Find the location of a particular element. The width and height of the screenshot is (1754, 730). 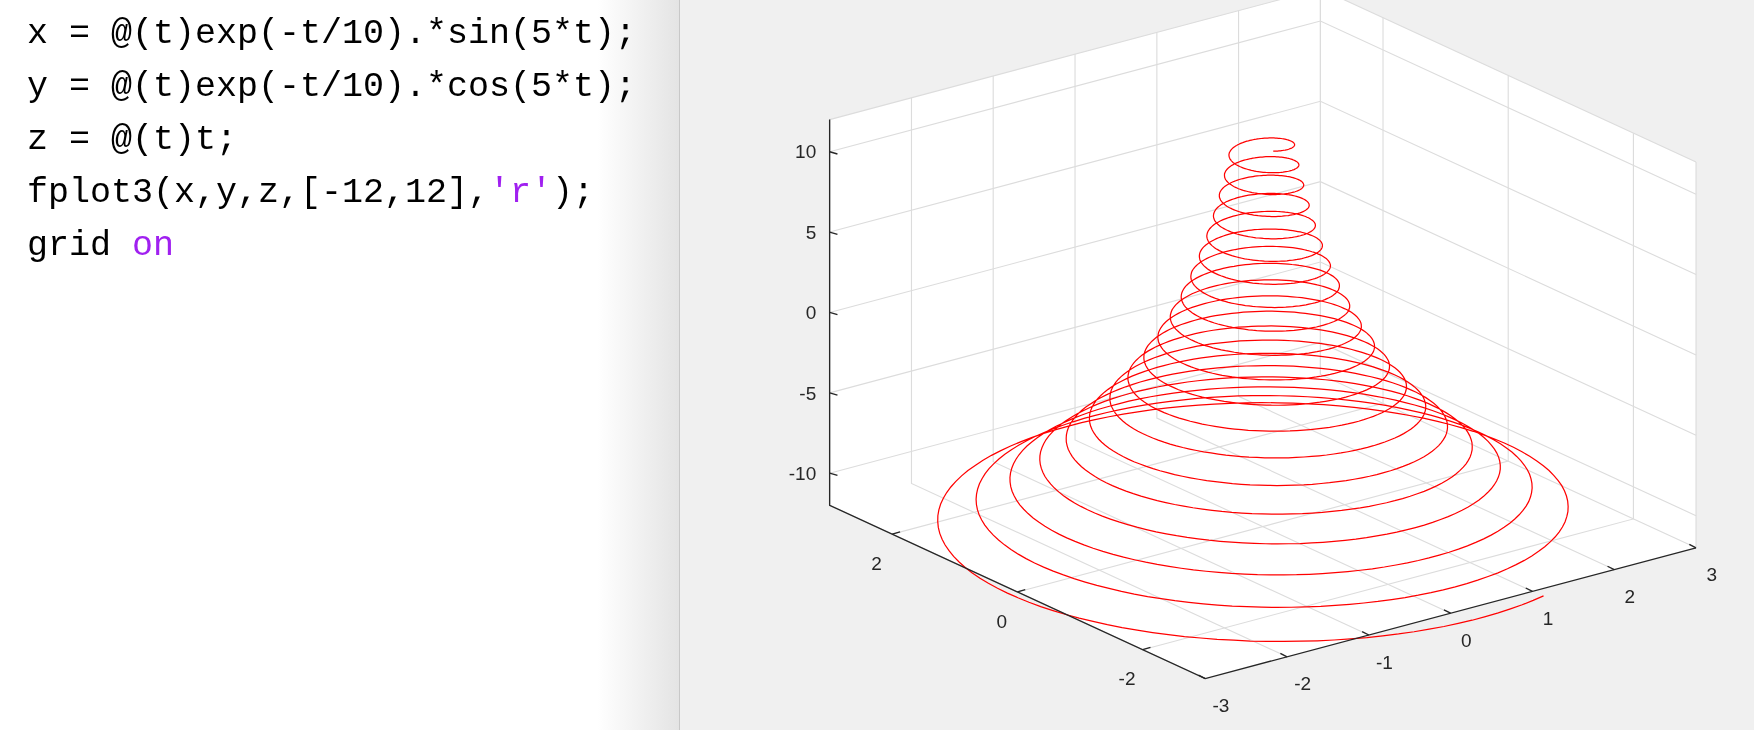

x-tick-label: -1 is located at coordinates (1384, 662).